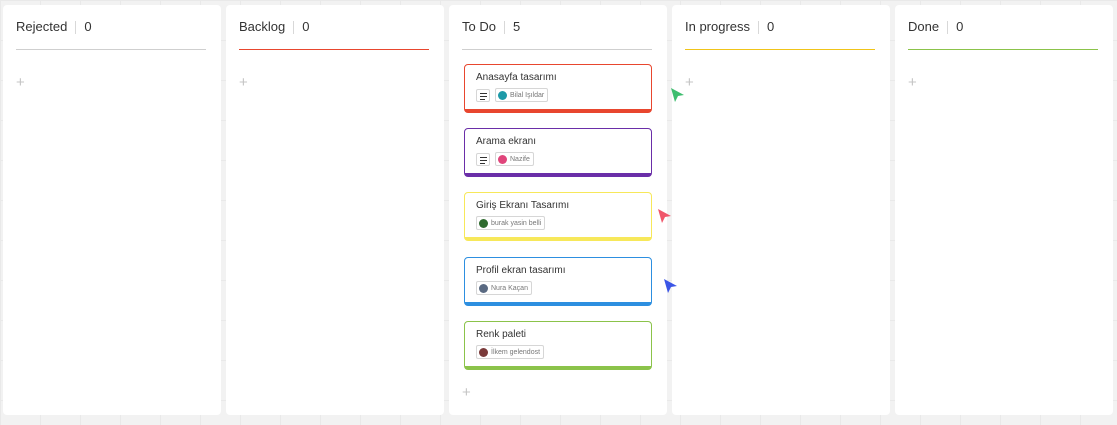  What do you see at coordinates (520, 159) in the screenshot?
I see `assignee-name: Nazife` at bounding box center [520, 159].